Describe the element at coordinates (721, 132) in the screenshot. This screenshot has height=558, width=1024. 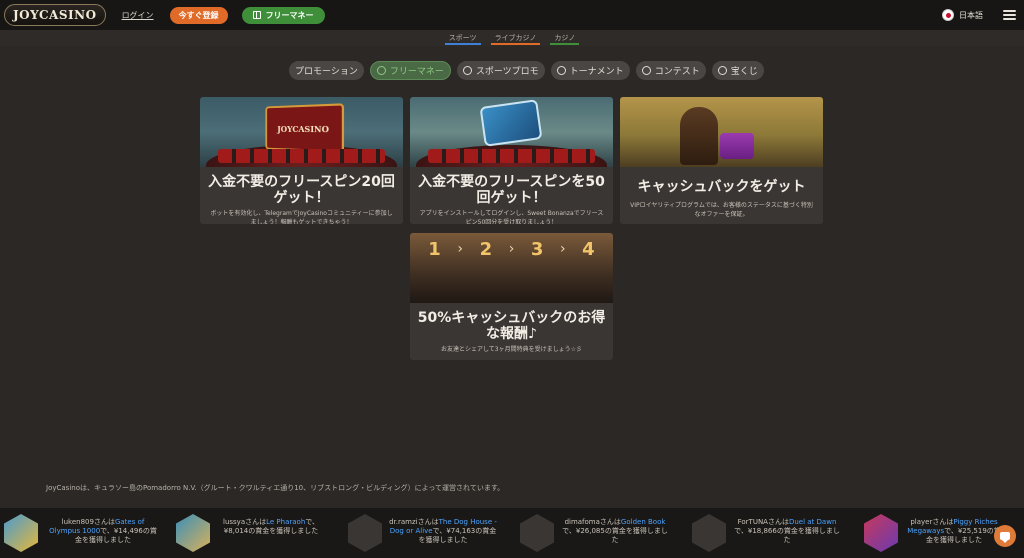
I see `promo-image-cashback` at that location.